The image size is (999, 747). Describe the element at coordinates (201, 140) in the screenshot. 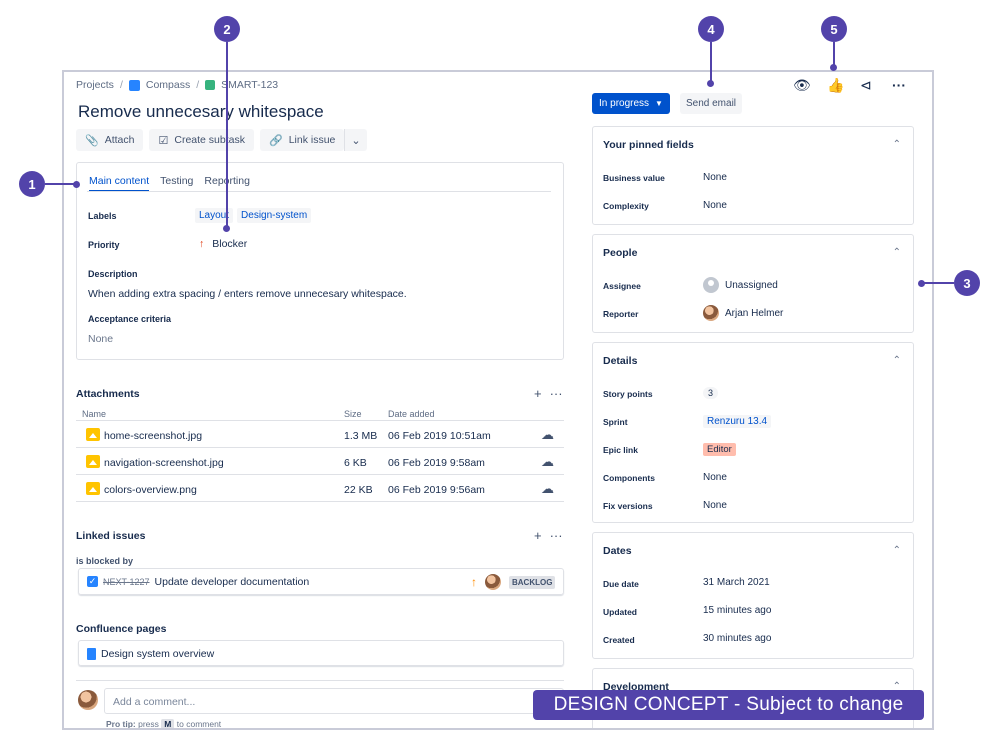

I see `create-subtask-button: ☑ Create subtask` at that location.